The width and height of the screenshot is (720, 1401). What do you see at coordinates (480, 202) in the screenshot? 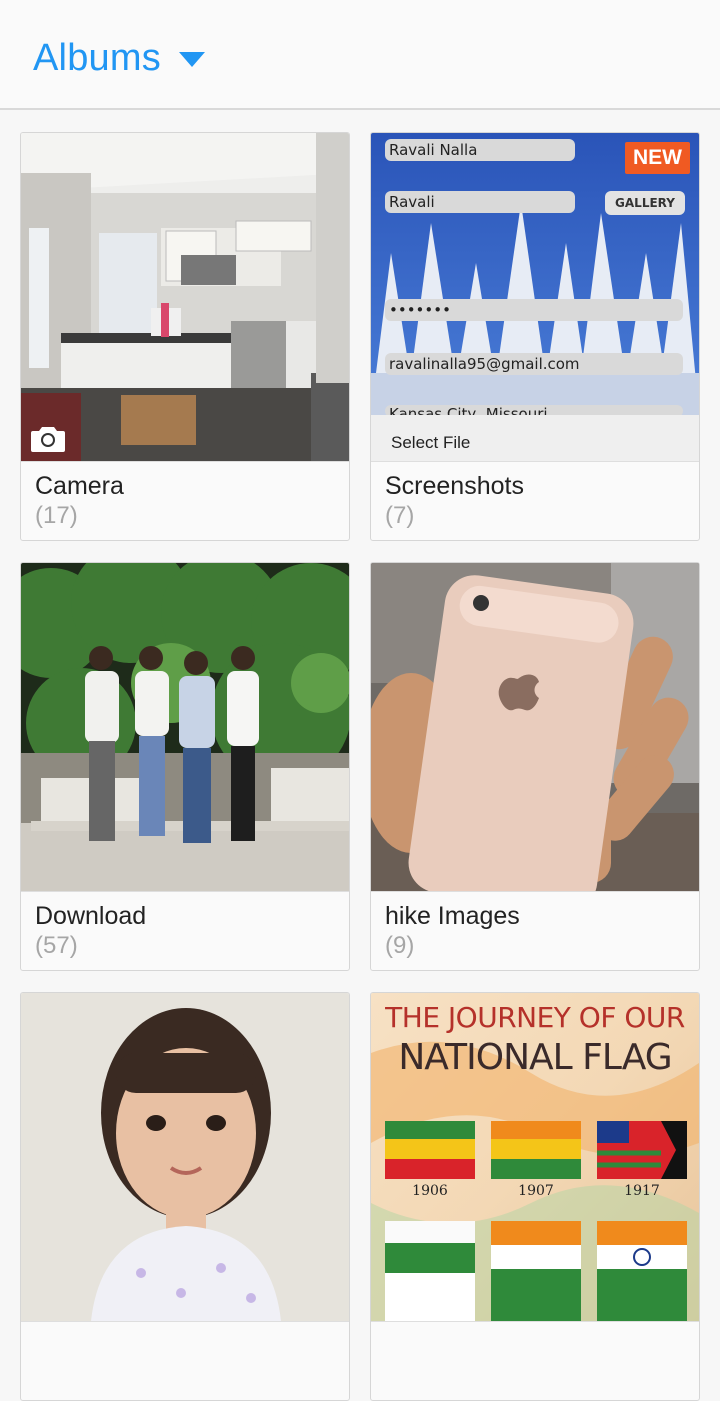
I see `username-field-preview: Ravali` at bounding box center [480, 202].